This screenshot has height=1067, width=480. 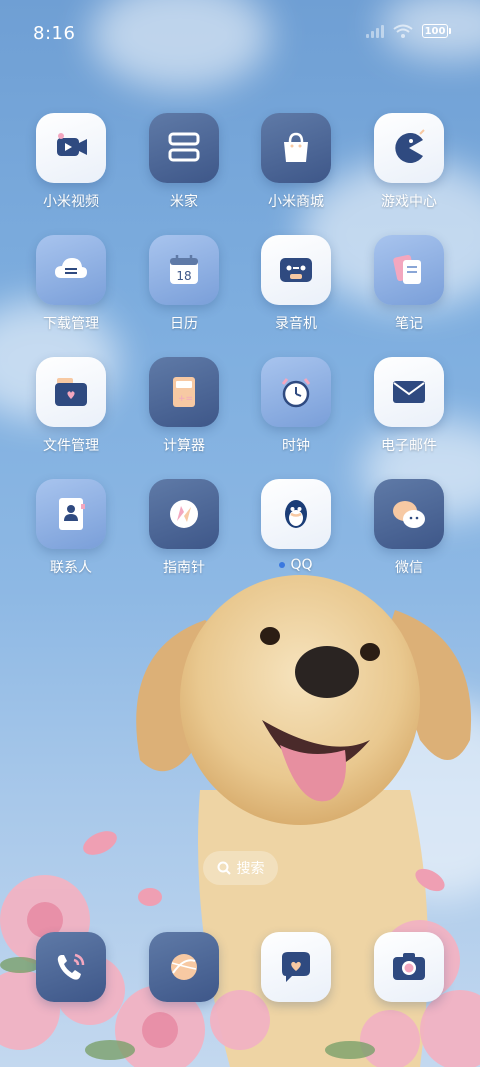 I want to click on app-label: 文件管理, so click(x=71, y=445).